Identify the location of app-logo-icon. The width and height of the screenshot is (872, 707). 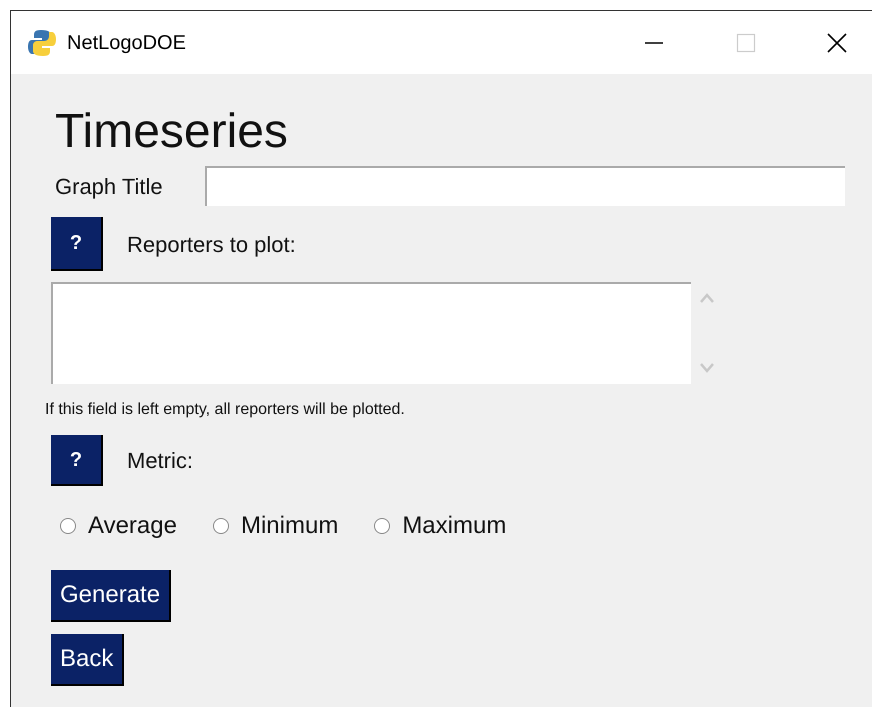
(42, 43).